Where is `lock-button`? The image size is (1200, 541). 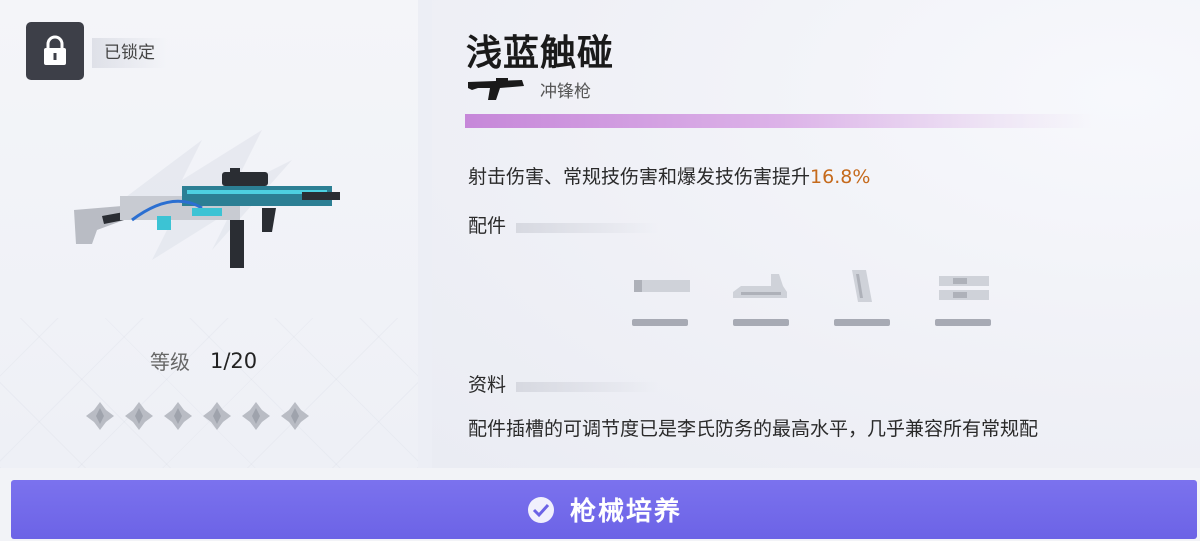 lock-button is located at coordinates (55, 51).